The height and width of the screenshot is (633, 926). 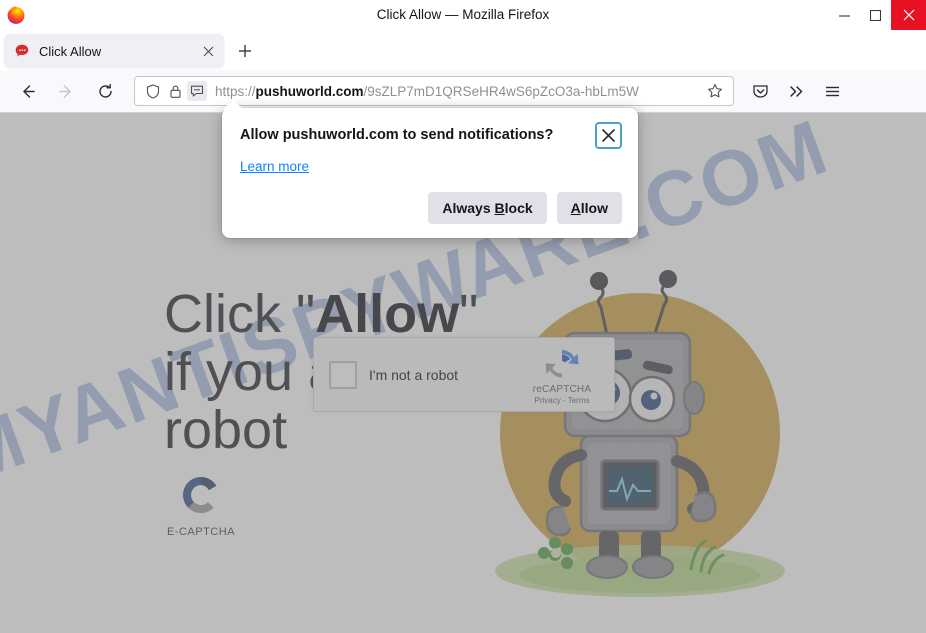 What do you see at coordinates (501, 91) in the screenshot?
I see `url-path: /9sZLP7mD1QRSeHR4wS6pZcO3a-hbLm5W` at bounding box center [501, 91].